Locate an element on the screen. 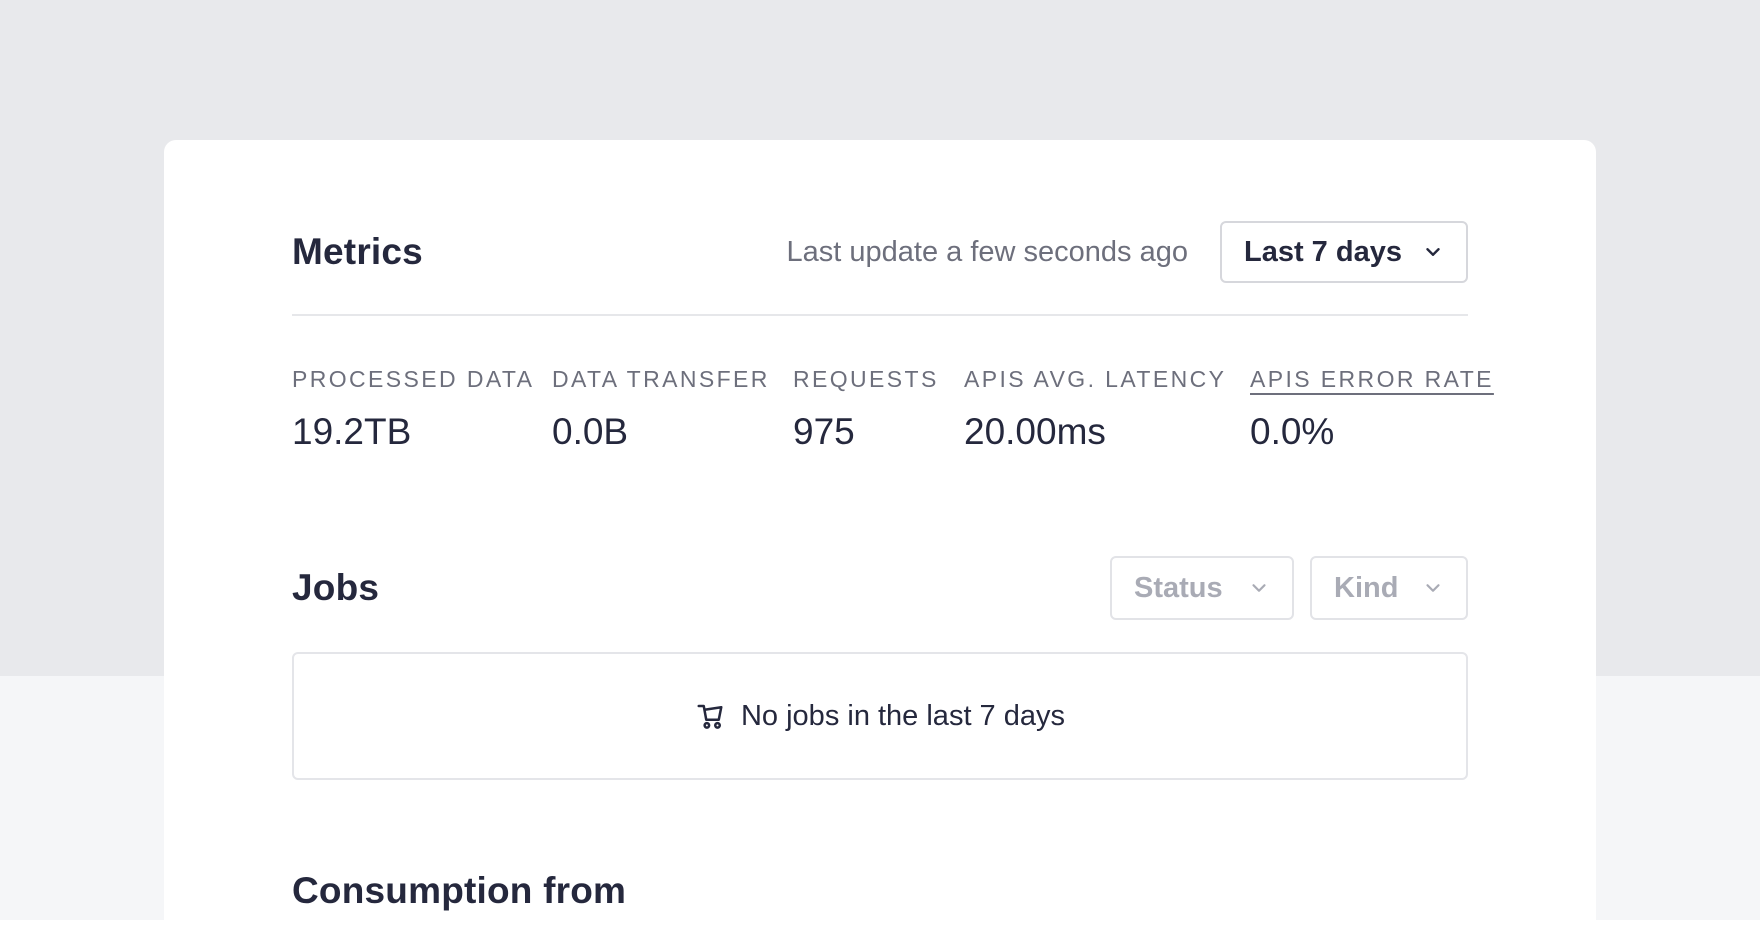  metric-data-transfer: DATA TRANSFER 0.0B is located at coordinates (661, 409).